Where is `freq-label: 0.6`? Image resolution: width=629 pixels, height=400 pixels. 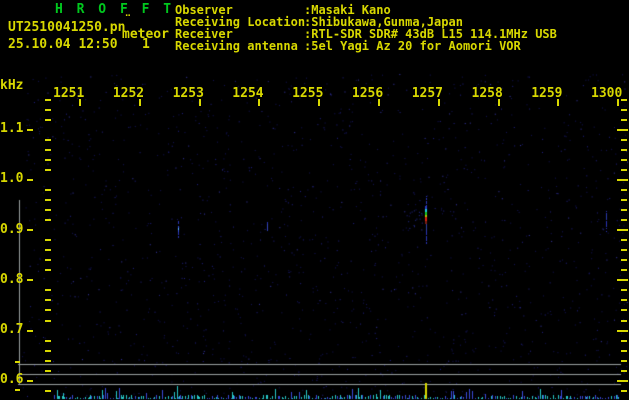 freq-label: 0.6 is located at coordinates (12, 380).